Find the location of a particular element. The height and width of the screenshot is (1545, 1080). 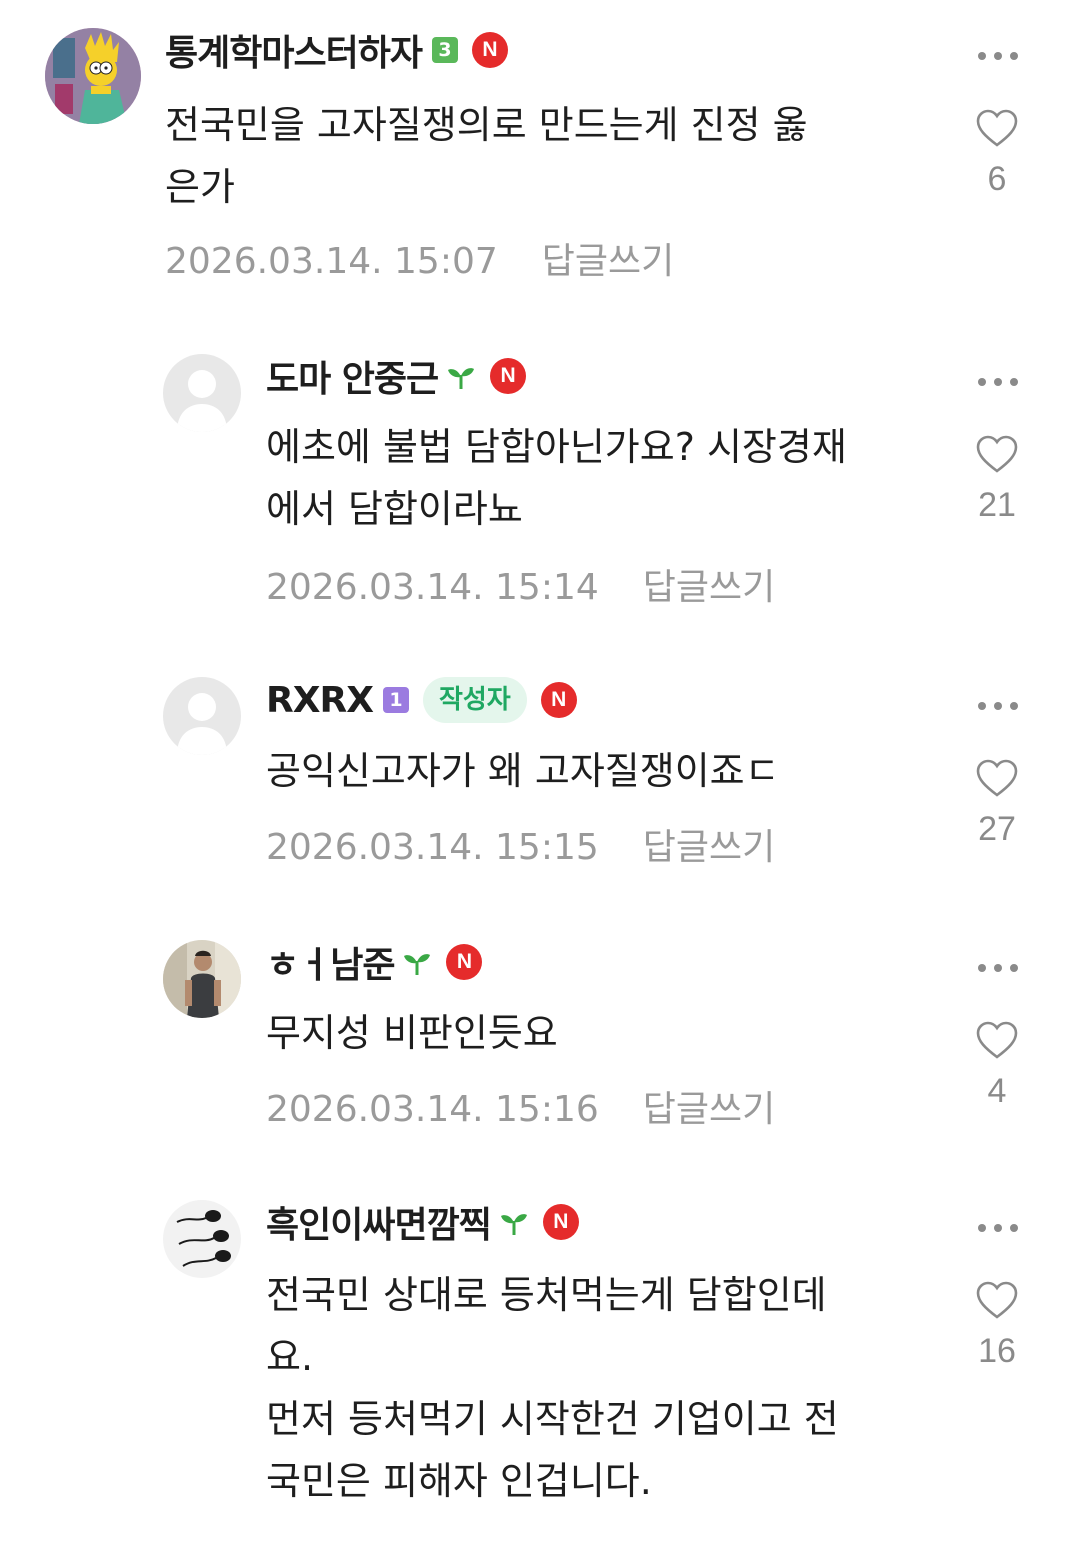

nickname: ㅎㅓ남준 is located at coordinates (330, 962).